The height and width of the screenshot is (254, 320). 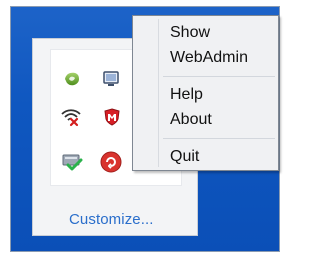 What do you see at coordinates (72, 162) in the screenshot?
I see `safely-remove-hardware-icon` at bounding box center [72, 162].